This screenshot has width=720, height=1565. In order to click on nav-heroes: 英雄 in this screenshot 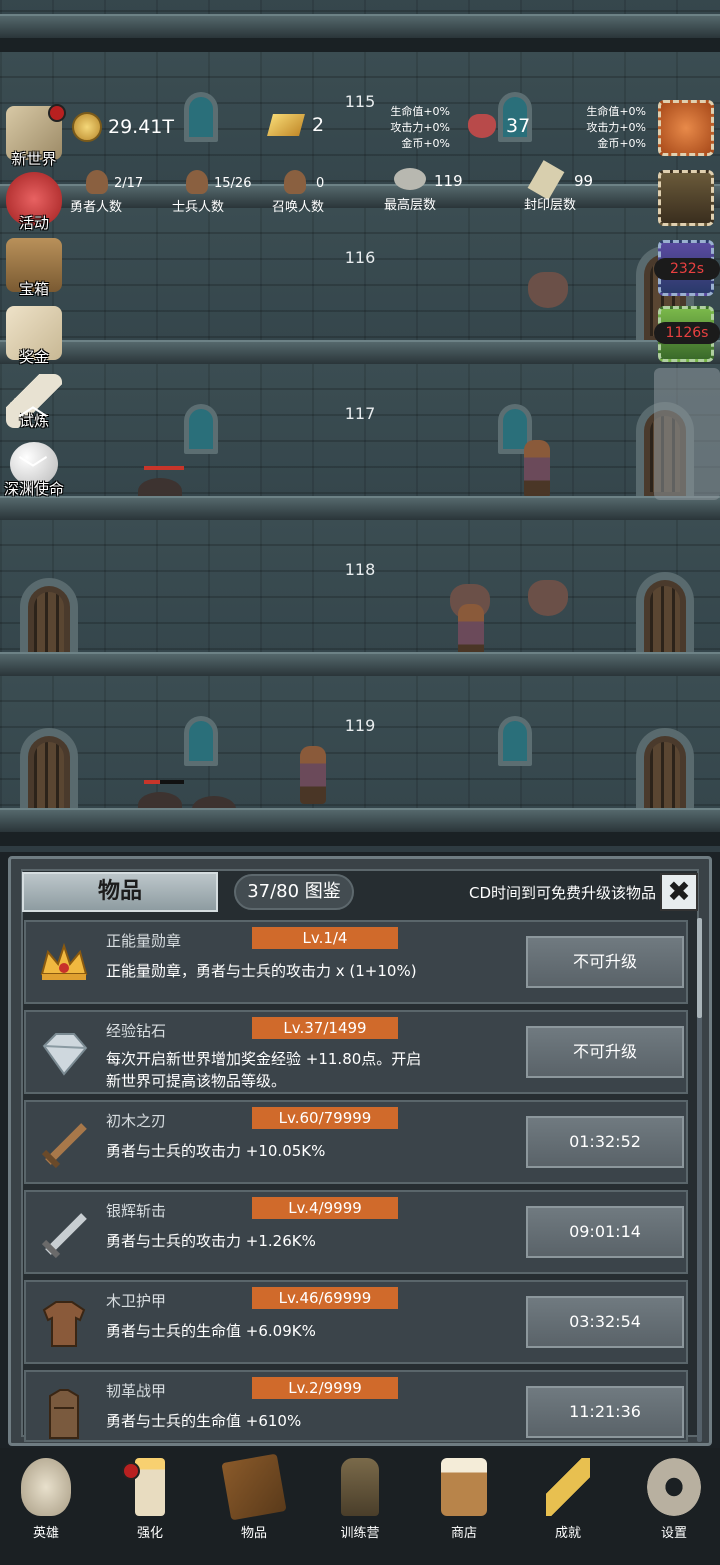, I will do `click(46, 1497)`.